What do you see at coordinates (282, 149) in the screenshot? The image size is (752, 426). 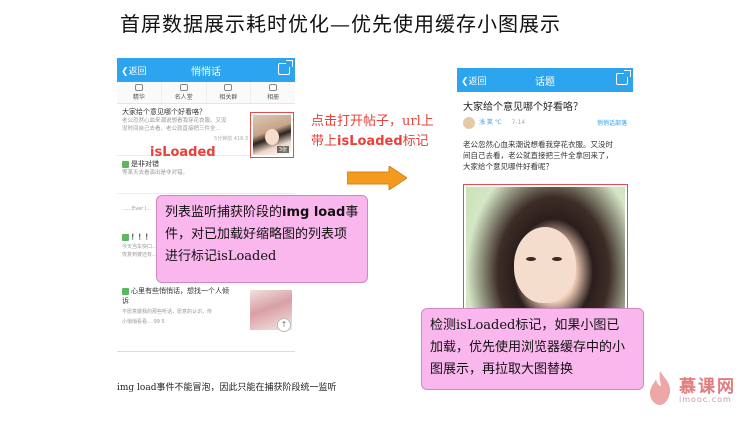 I see `photo-count-badge: 3张` at bounding box center [282, 149].